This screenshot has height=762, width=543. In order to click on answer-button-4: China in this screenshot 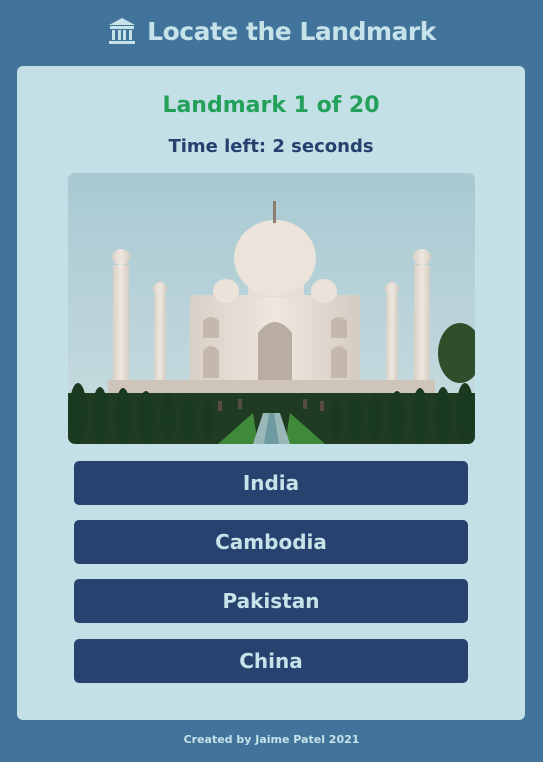, I will do `click(271, 661)`.